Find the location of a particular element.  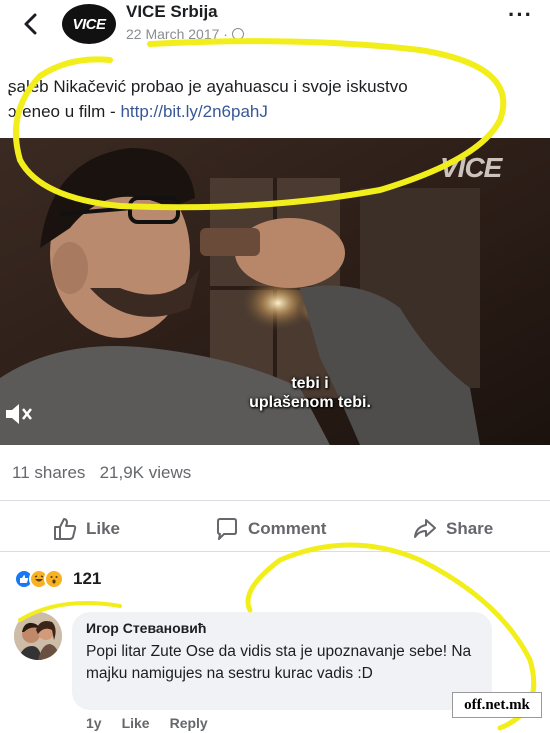

back-arrow-icon is located at coordinates (32, 24).